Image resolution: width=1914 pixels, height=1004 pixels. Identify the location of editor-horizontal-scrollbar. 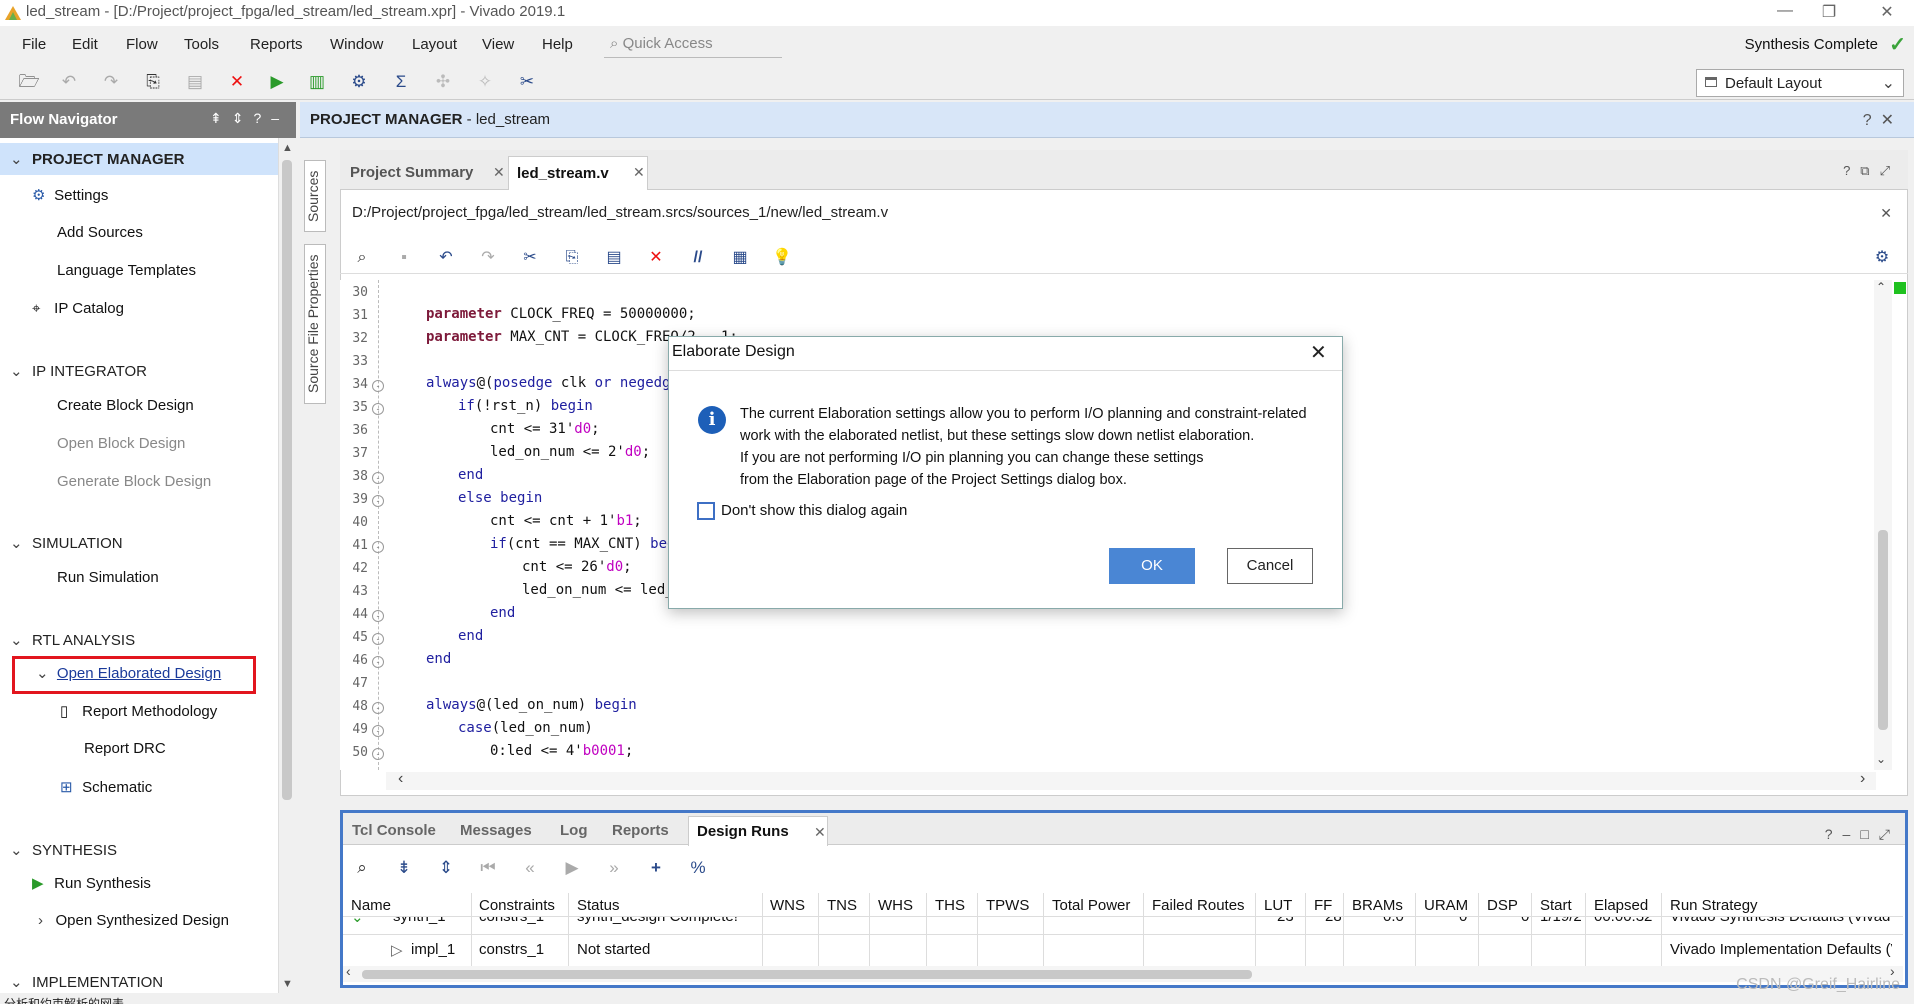
(1131, 781).